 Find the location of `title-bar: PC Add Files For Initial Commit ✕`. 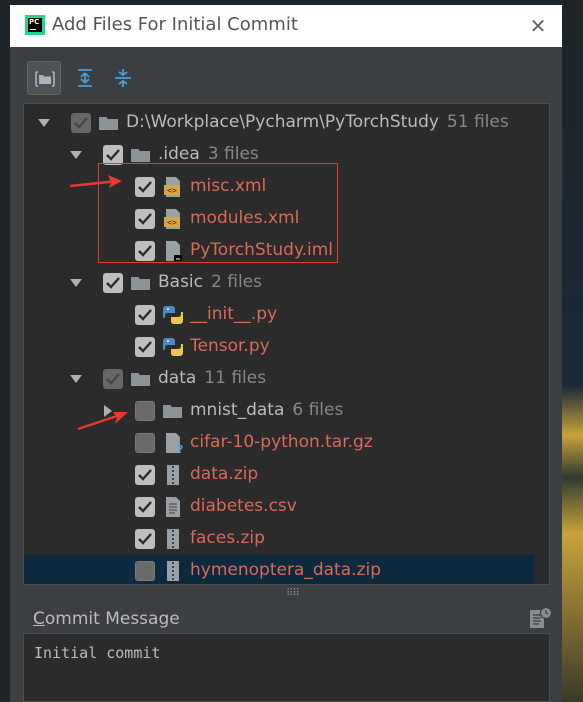

title-bar: PC Add Files For Initial Commit ✕ is located at coordinates (286, 26).